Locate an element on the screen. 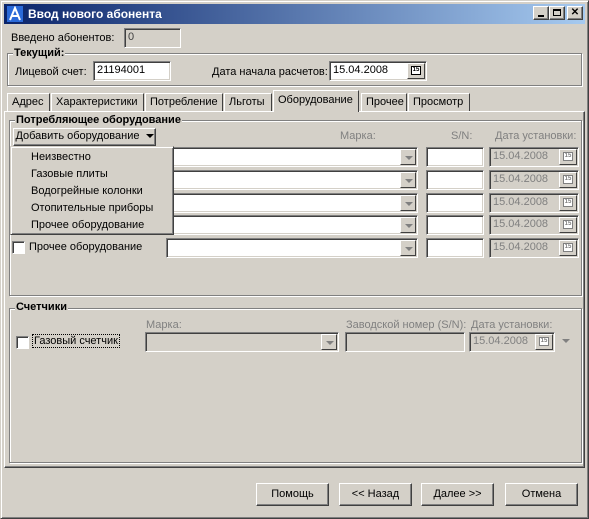 The height and width of the screenshot is (519, 589). title-bar: Ввод нового абонента ✕ is located at coordinates (294, 14).